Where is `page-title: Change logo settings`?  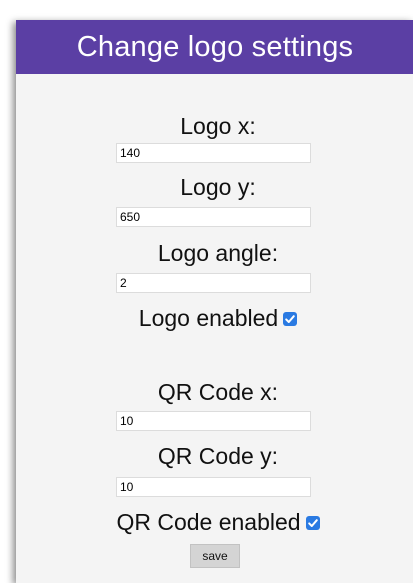 page-title: Change logo settings is located at coordinates (215, 47).